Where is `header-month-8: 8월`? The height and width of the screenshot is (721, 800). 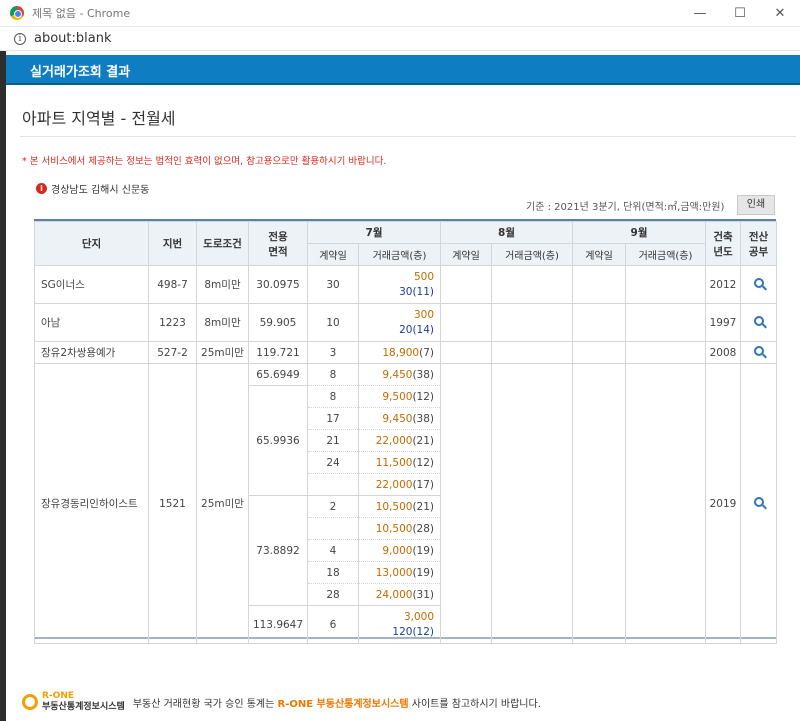 header-month-8: 8월 is located at coordinates (506, 232).